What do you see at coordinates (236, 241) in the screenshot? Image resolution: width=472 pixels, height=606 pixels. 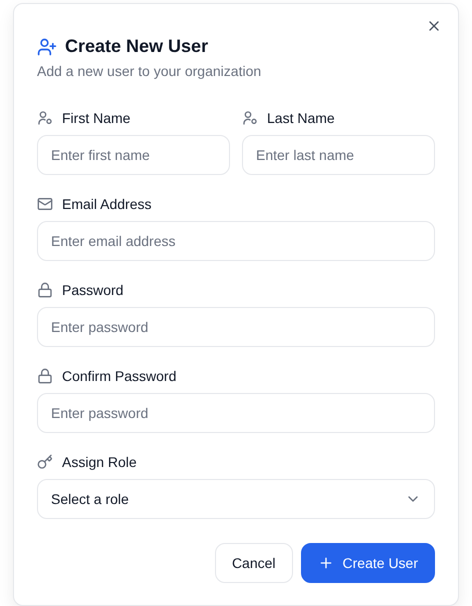 I see `text-input: Enter email address` at bounding box center [236, 241].